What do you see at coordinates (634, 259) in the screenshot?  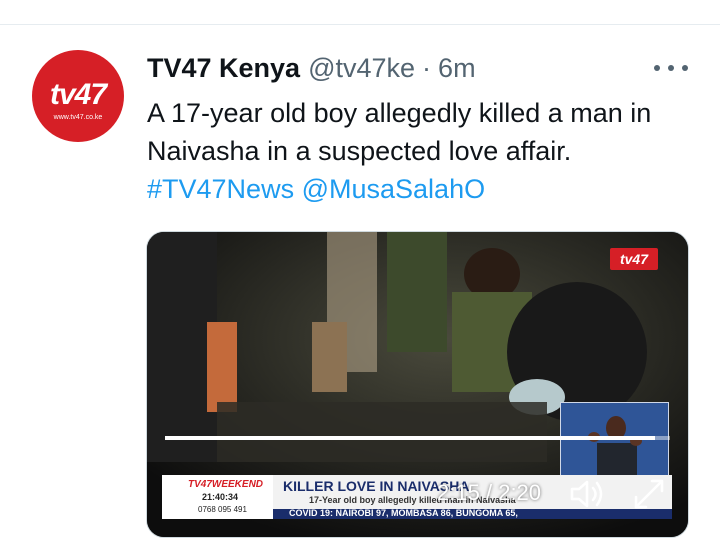 I see `channel-logo: tv47` at bounding box center [634, 259].